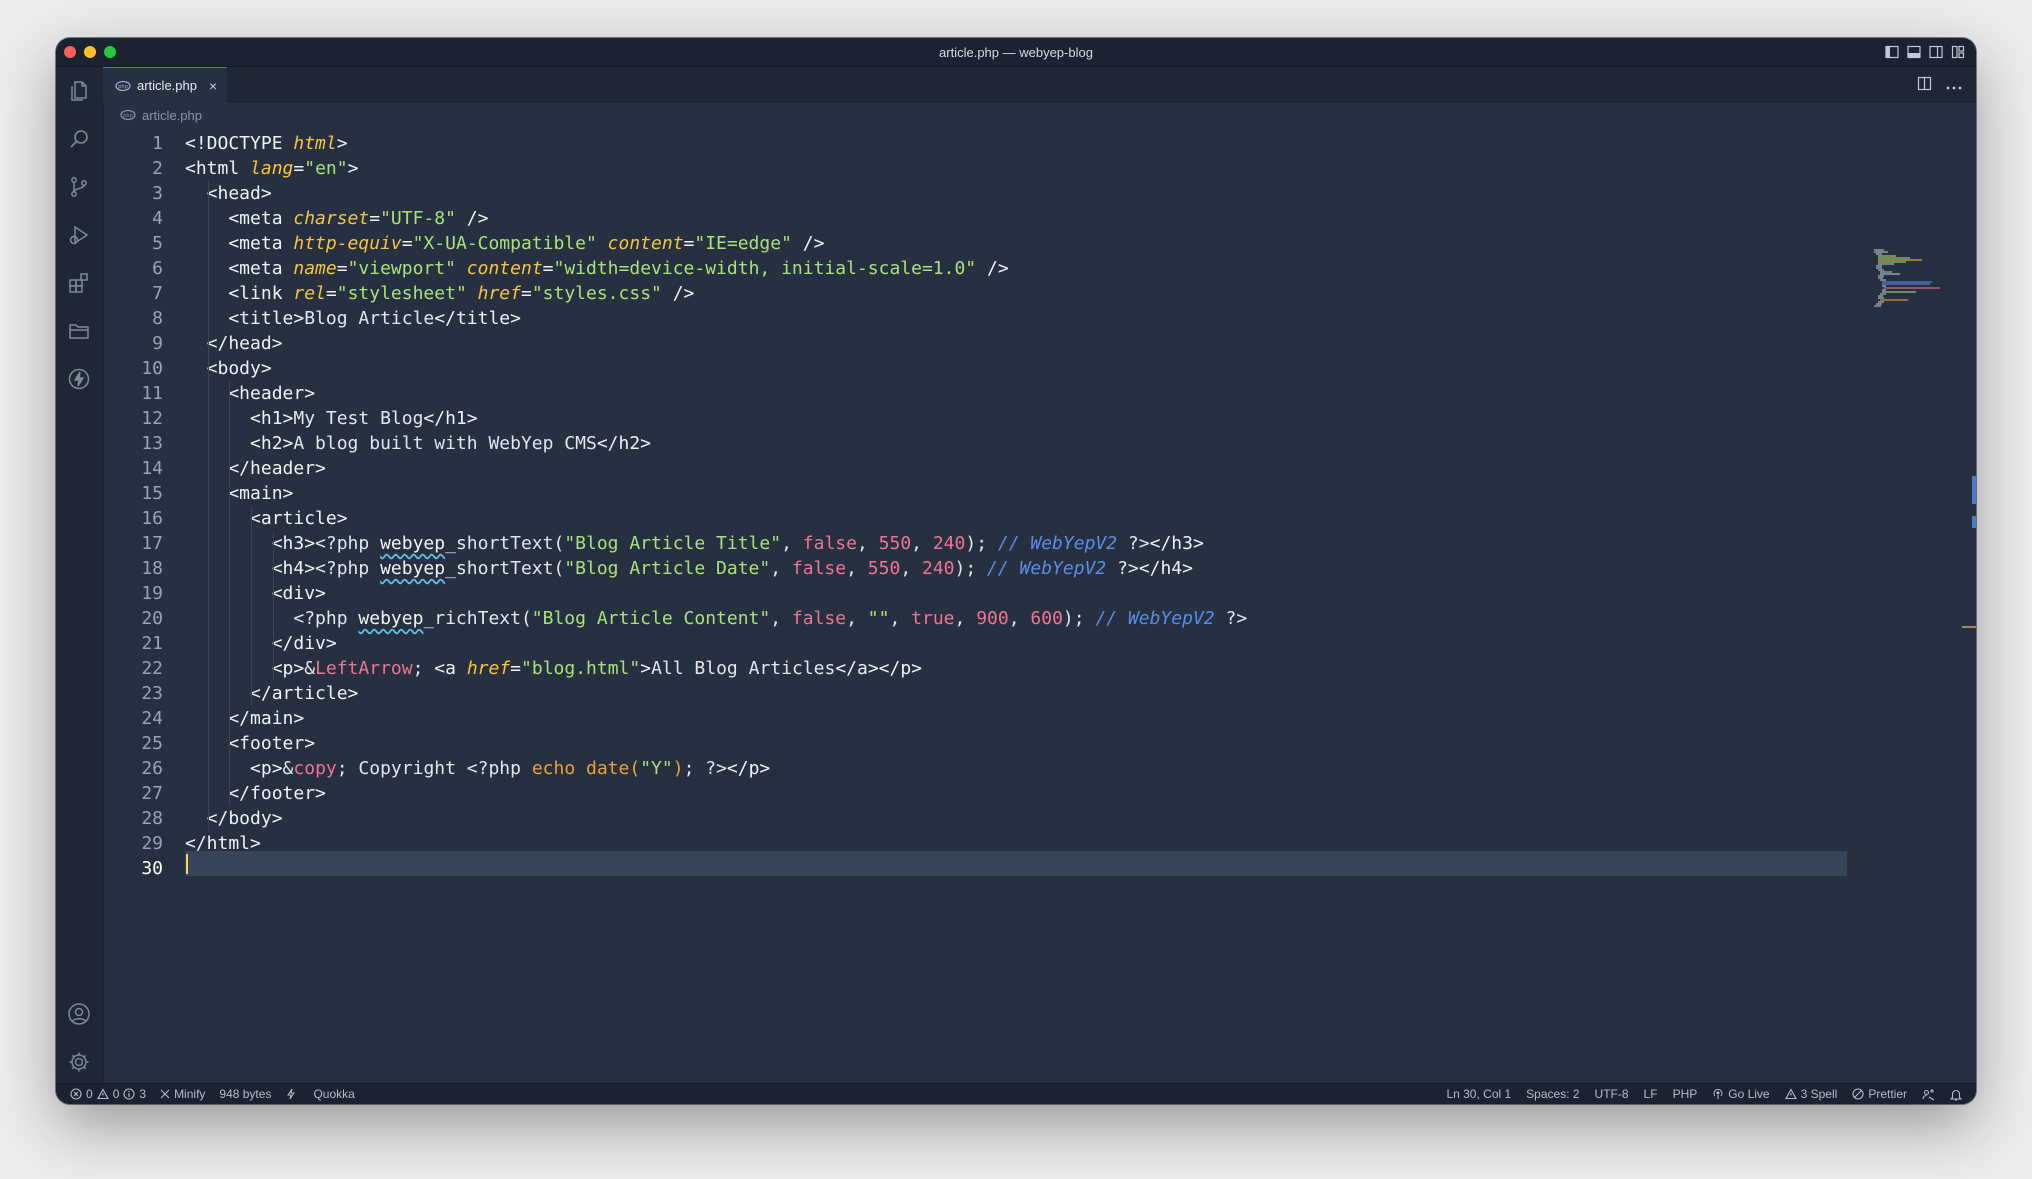 This screenshot has width=2032, height=1179. What do you see at coordinates (152, 743) in the screenshot?
I see `line-number: 25` at bounding box center [152, 743].